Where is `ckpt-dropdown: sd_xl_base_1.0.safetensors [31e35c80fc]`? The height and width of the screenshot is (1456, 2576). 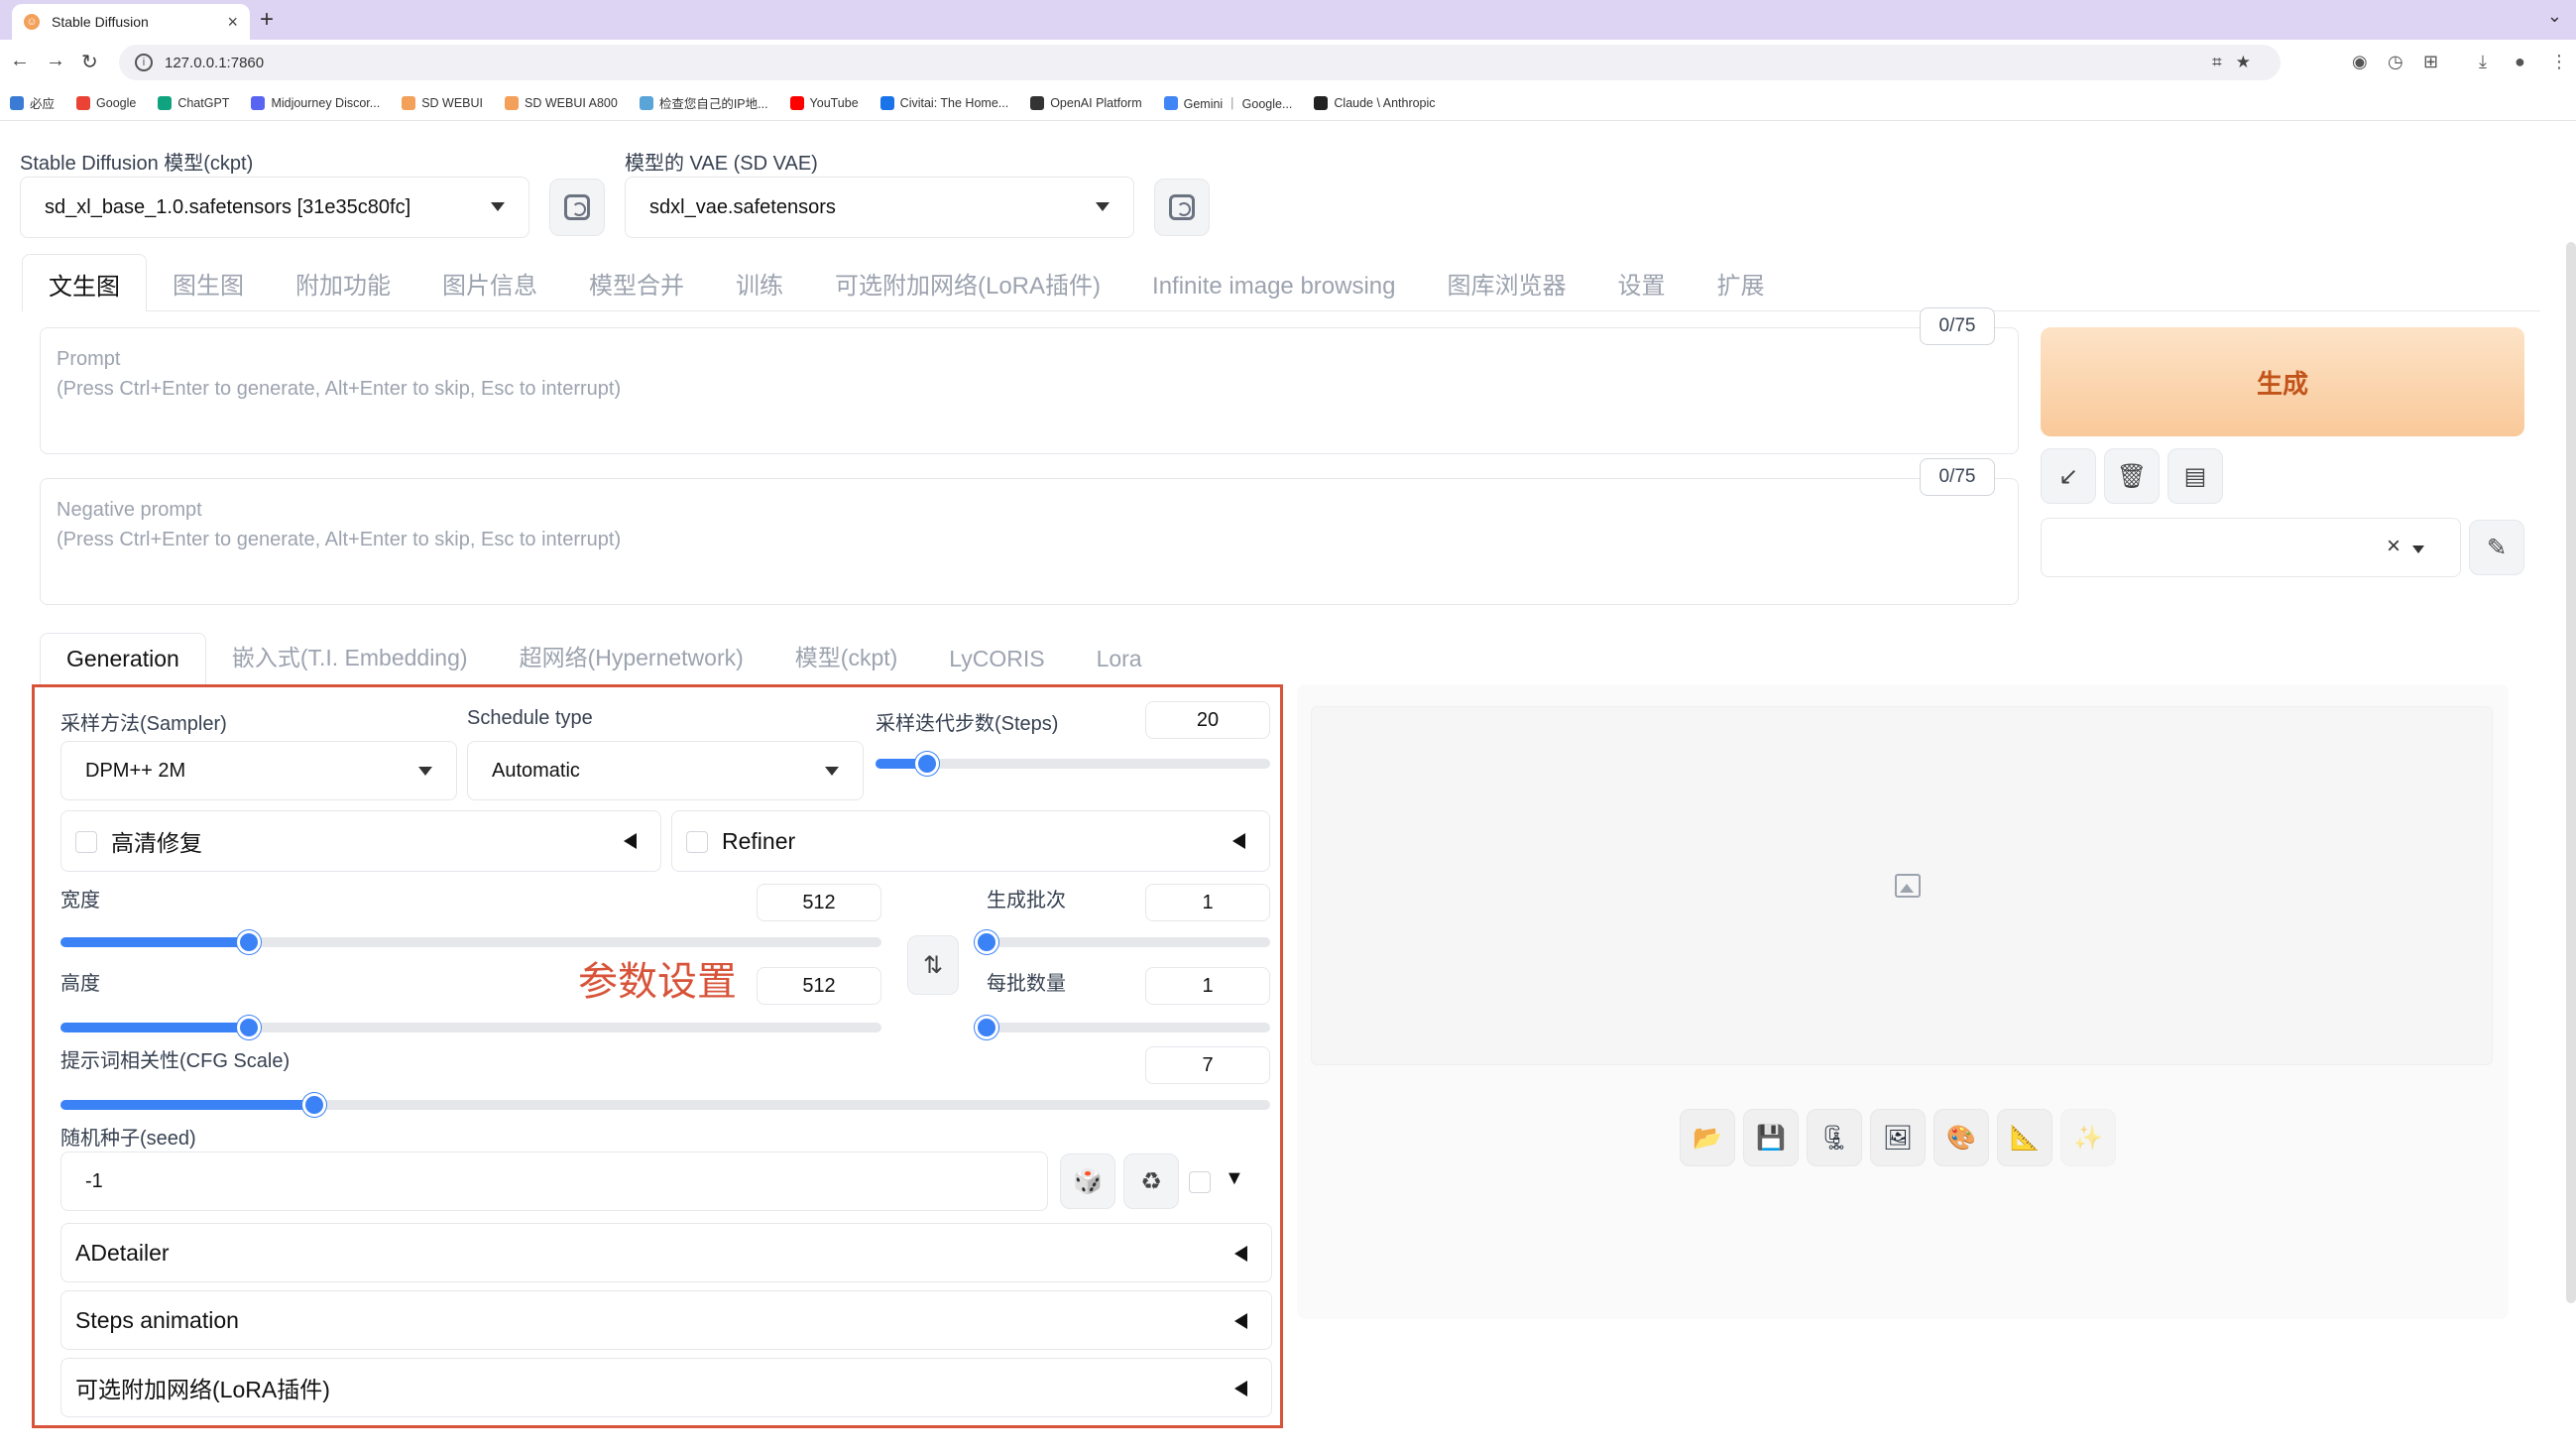
ckpt-dropdown: sd_xl_base_1.0.safetensors [31e35c80fc] is located at coordinates (275, 207).